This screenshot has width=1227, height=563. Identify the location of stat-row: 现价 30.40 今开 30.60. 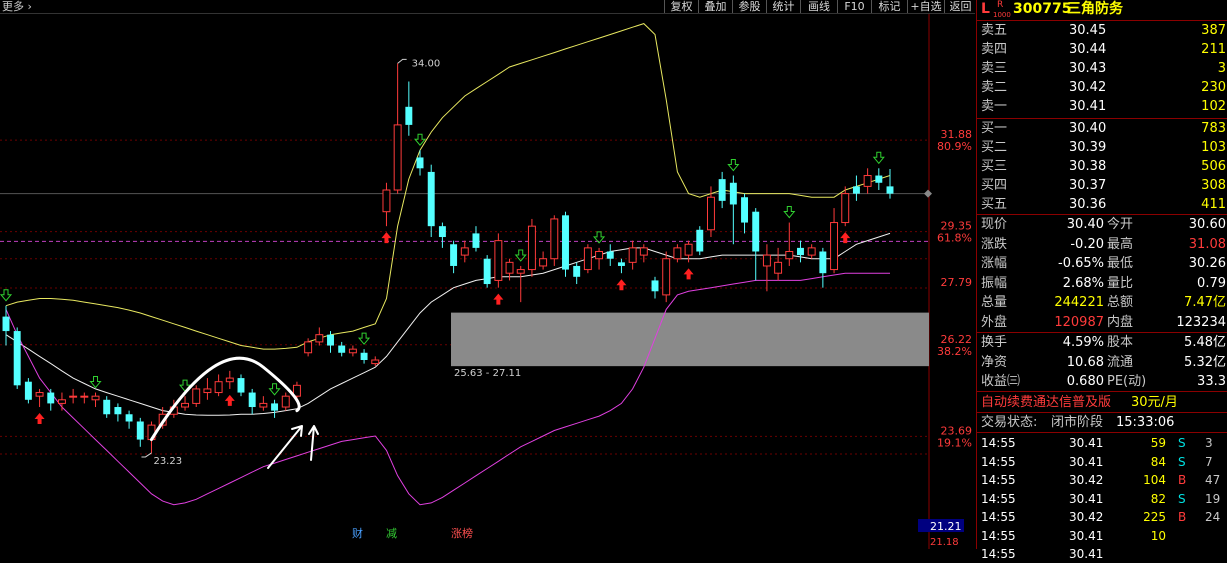
(1102, 224).